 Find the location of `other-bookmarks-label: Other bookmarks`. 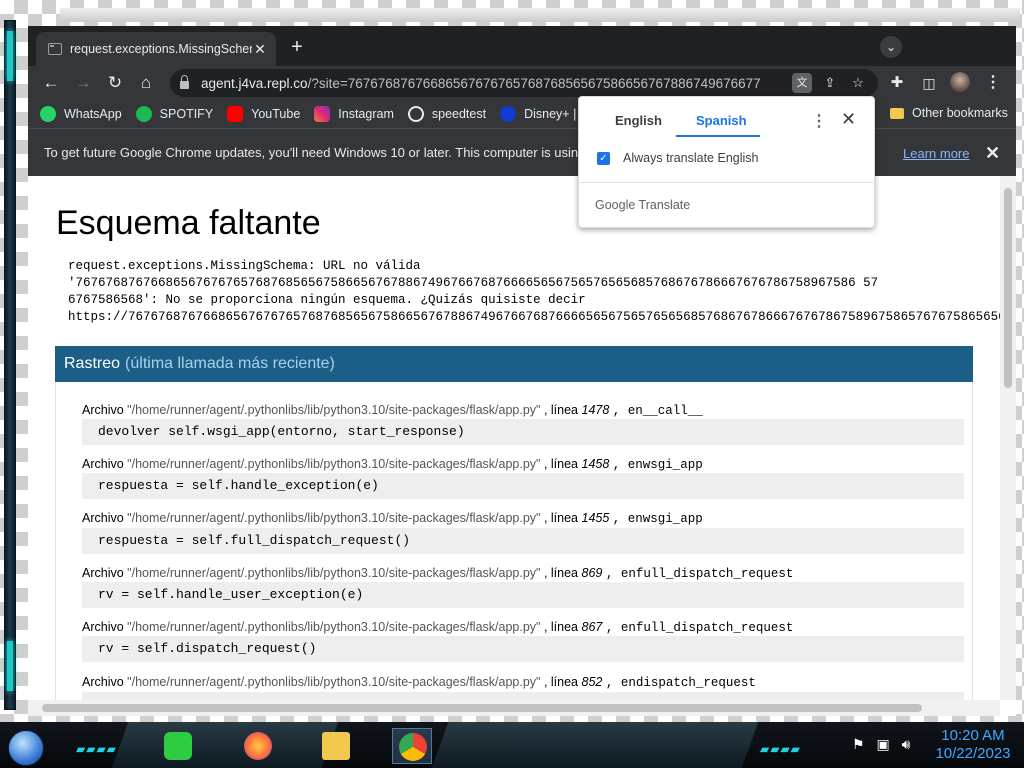

other-bookmarks-label: Other bookmarks is located at coordinates (960, 113).